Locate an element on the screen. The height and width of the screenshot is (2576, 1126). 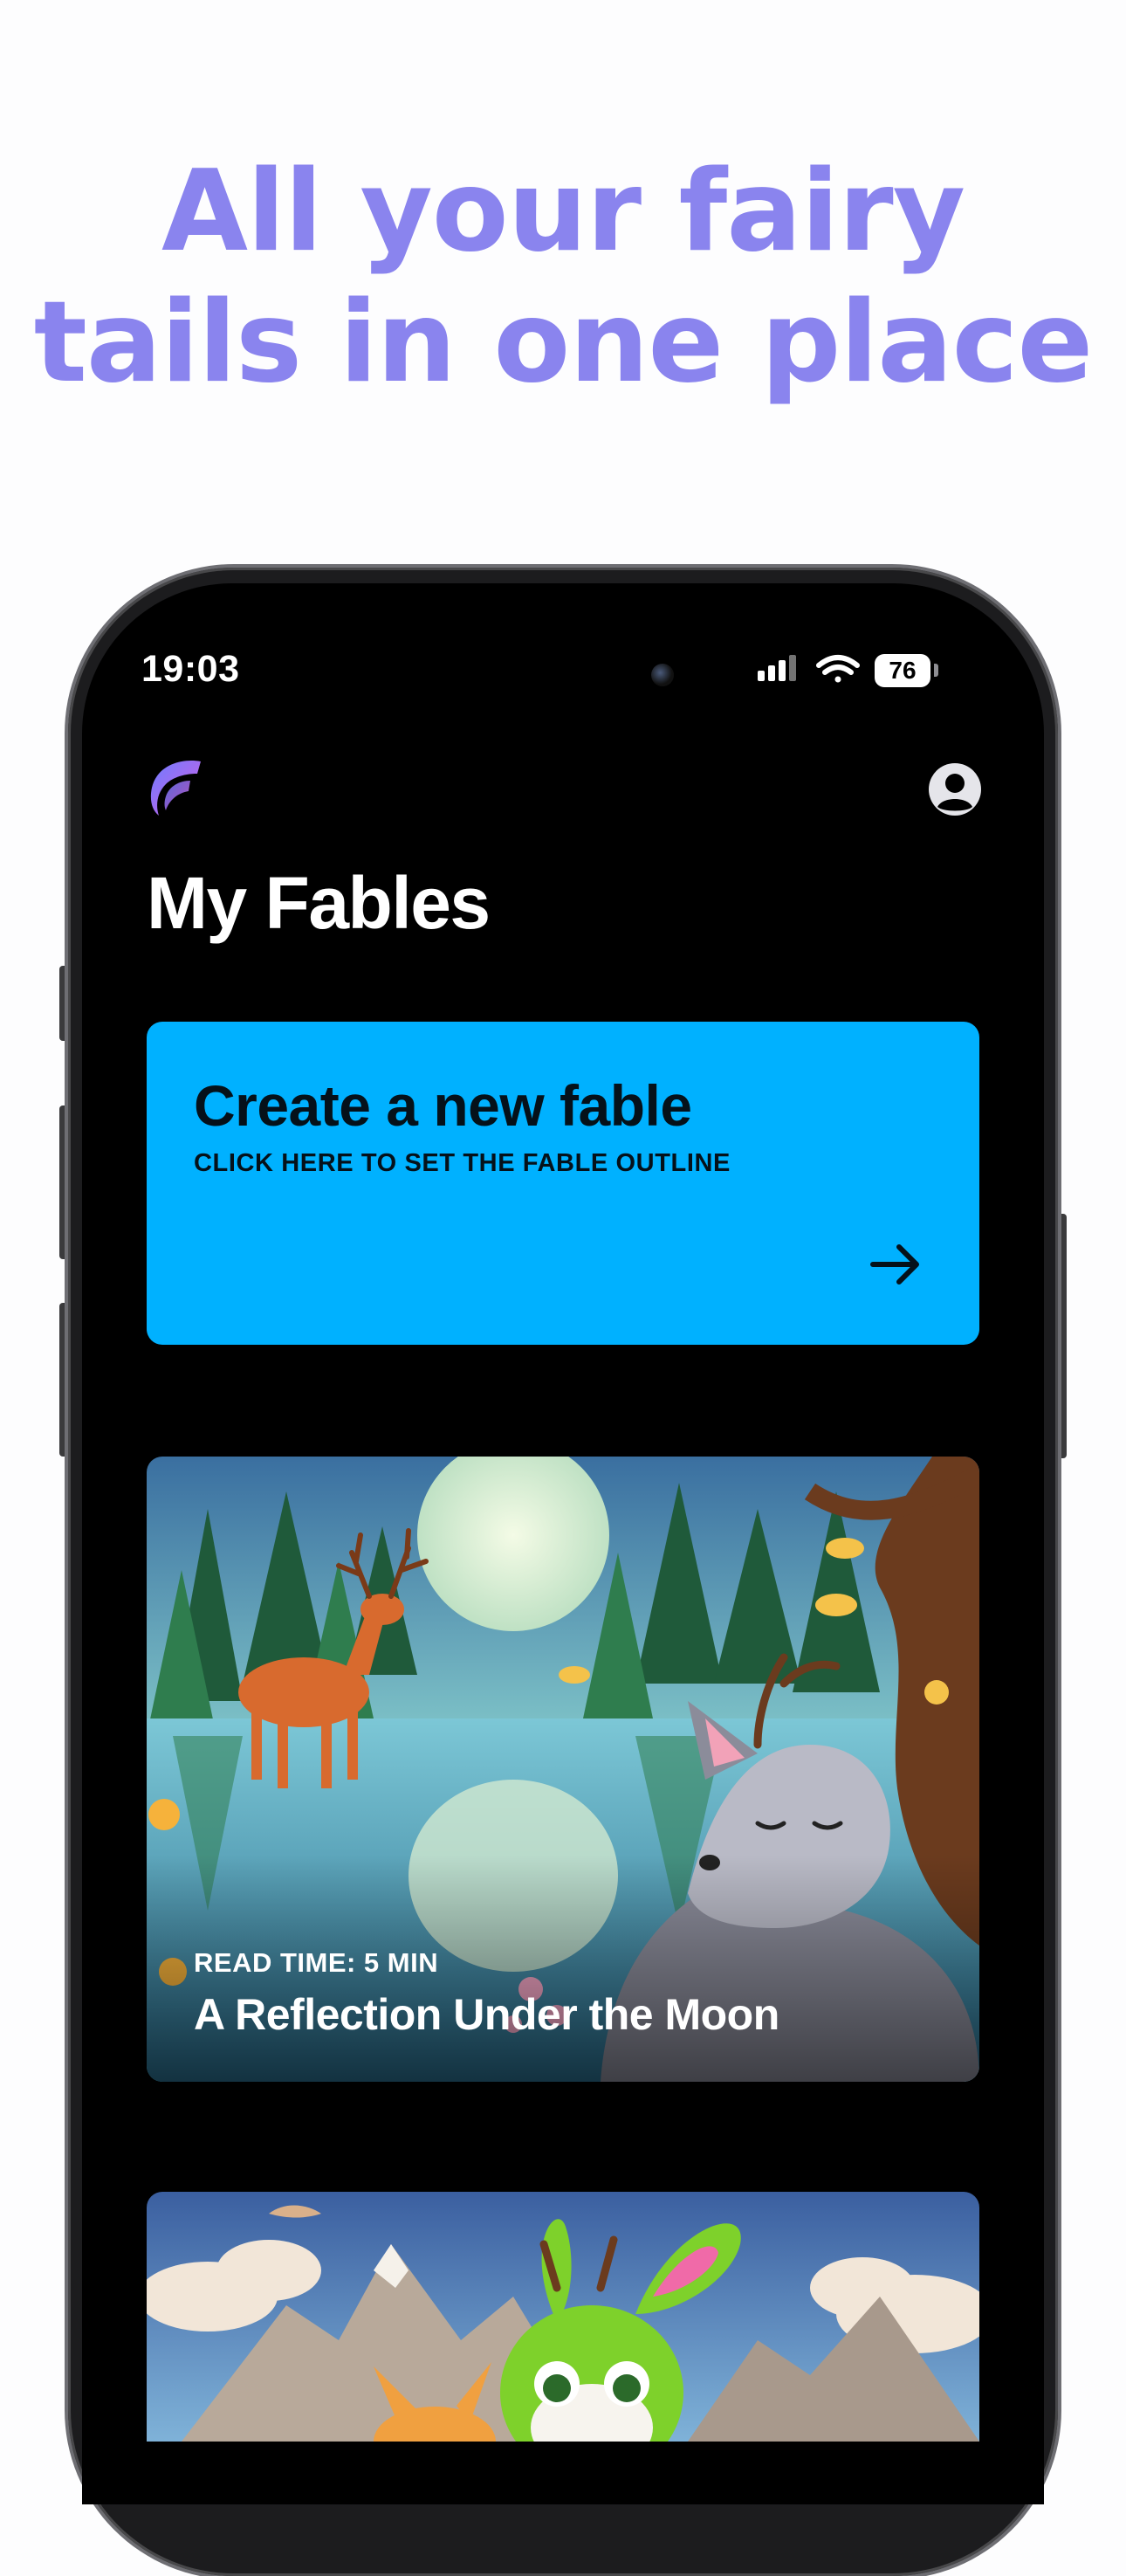
fables-logo-icon is located at coordinates (175, 786).